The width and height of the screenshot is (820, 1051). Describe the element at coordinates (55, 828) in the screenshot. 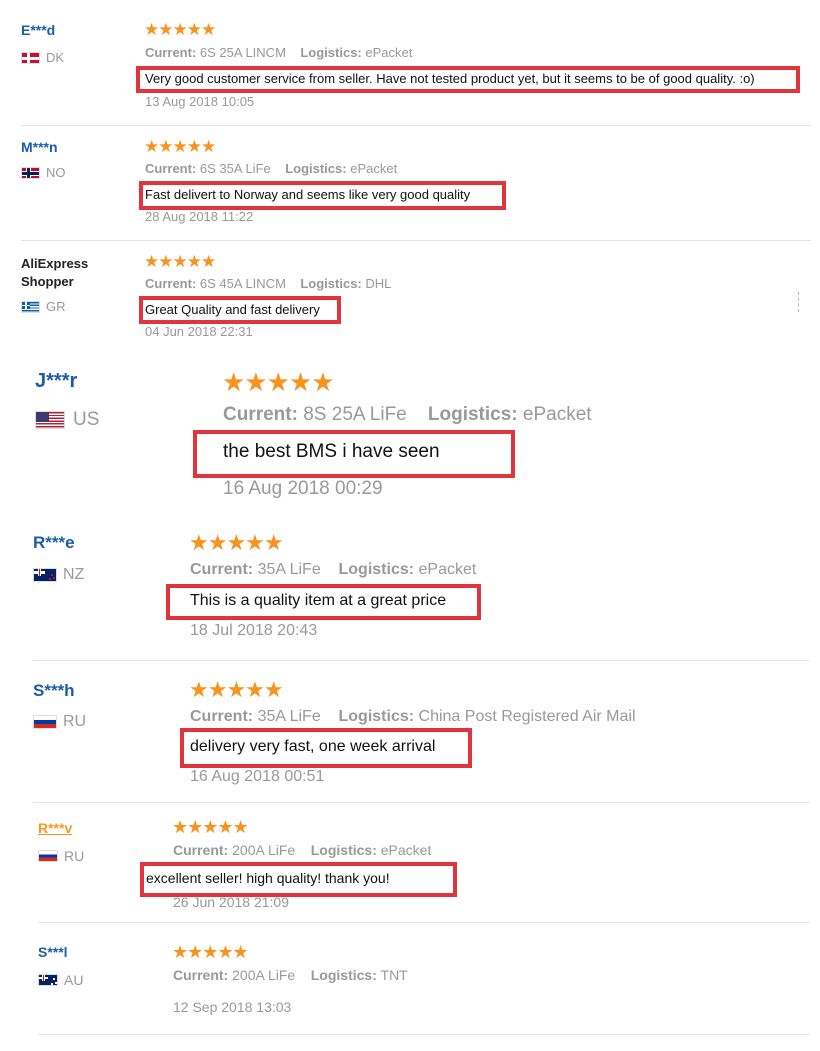

I see `reviewer-name: R***v` at that location.